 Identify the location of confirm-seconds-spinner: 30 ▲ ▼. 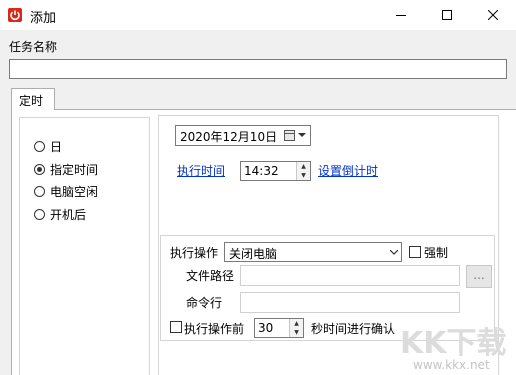
(279, 328).